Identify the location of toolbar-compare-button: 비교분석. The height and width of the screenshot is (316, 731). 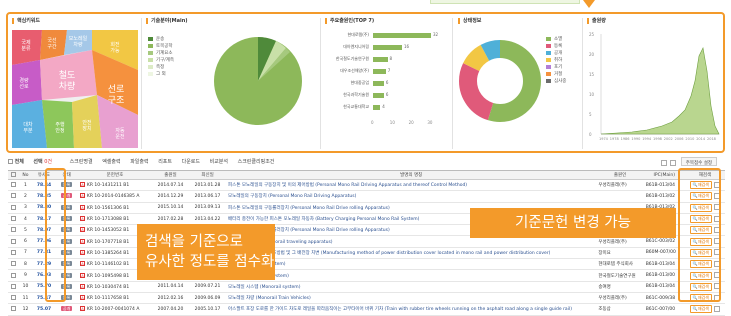
(219, 162).